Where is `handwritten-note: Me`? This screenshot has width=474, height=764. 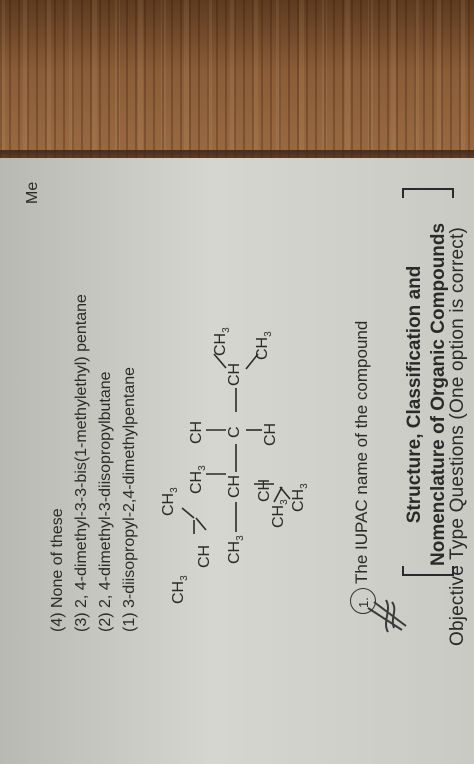 handwritten-note: Me is located at coordinates (32, 192).